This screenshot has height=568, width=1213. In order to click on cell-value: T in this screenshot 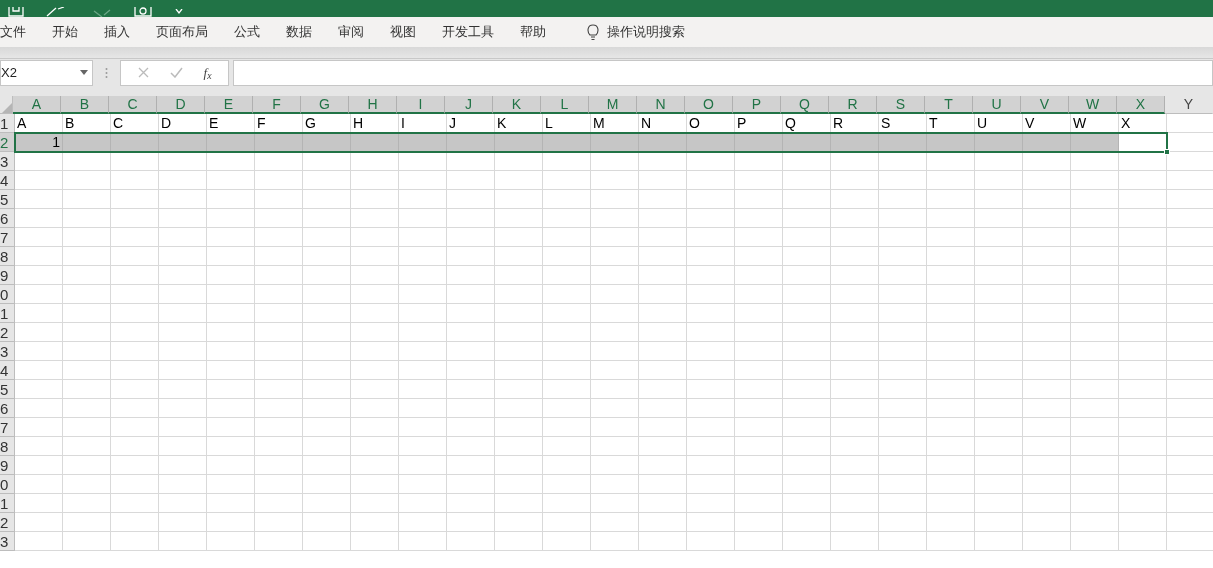, I will do `click(933, 123)`.